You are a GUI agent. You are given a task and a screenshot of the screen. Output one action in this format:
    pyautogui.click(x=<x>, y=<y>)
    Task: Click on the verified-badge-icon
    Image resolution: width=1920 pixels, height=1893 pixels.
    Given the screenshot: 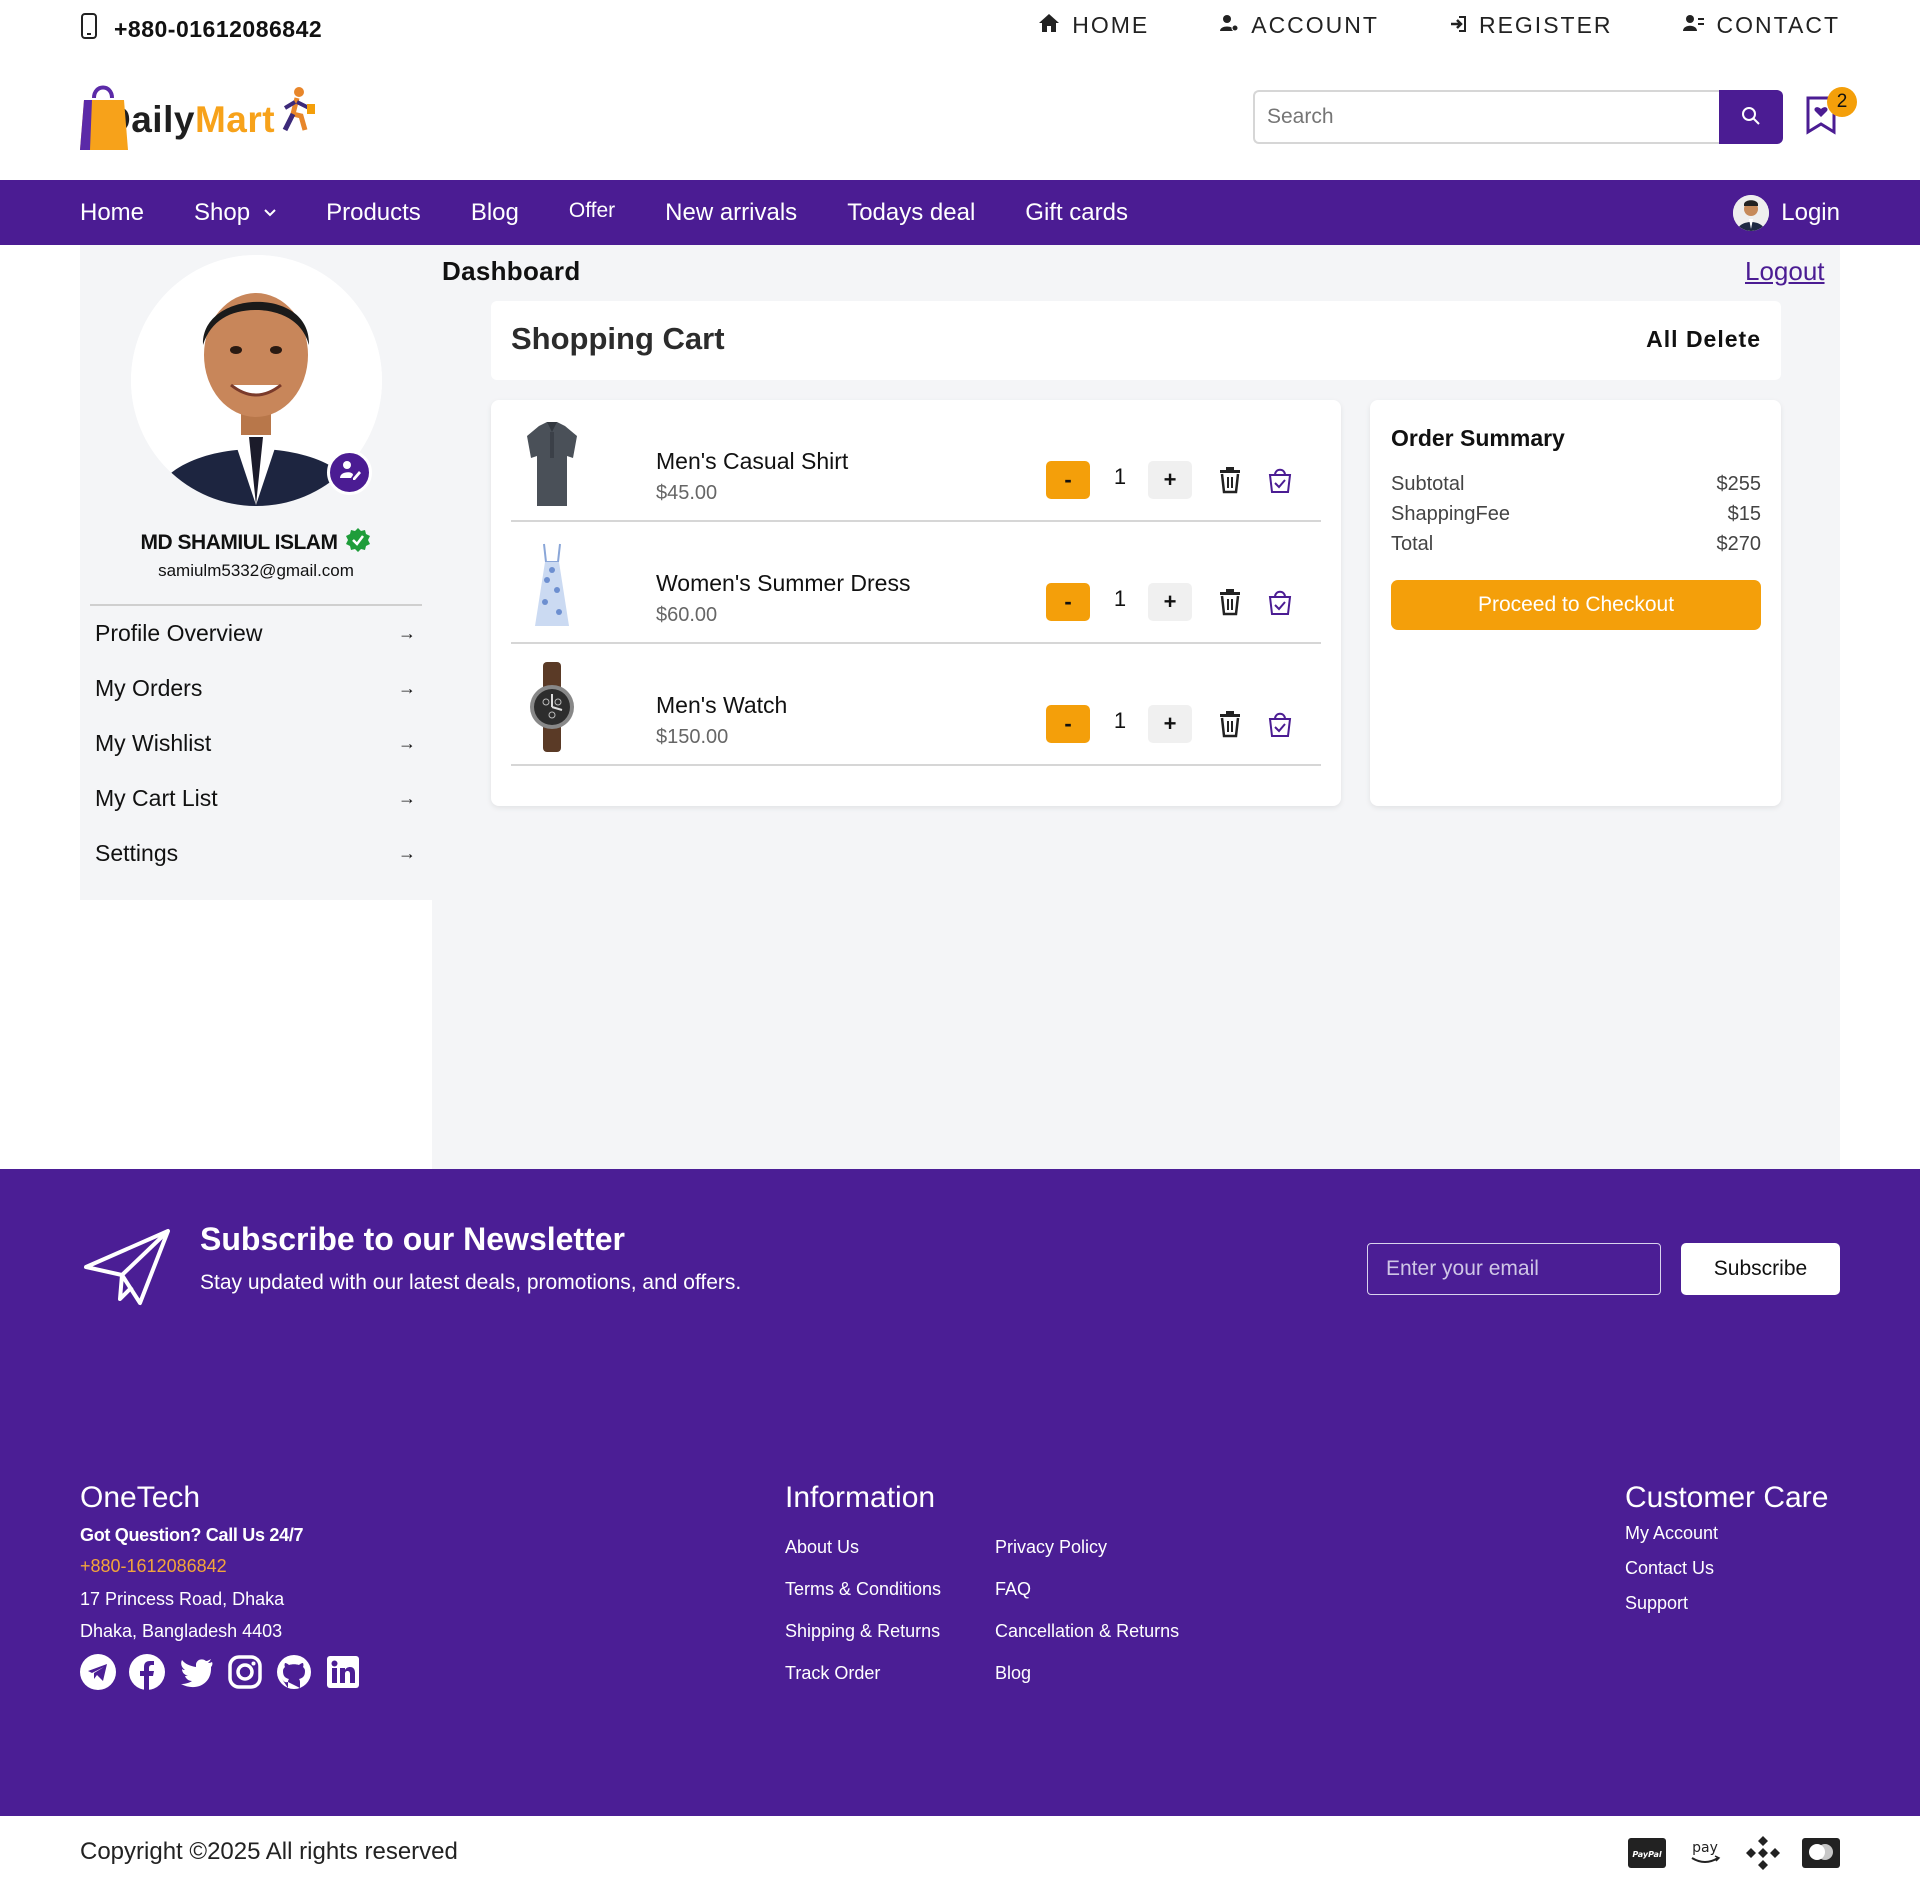 What is the action you would take?
    pyautogui.click(x=358, y=543)
    